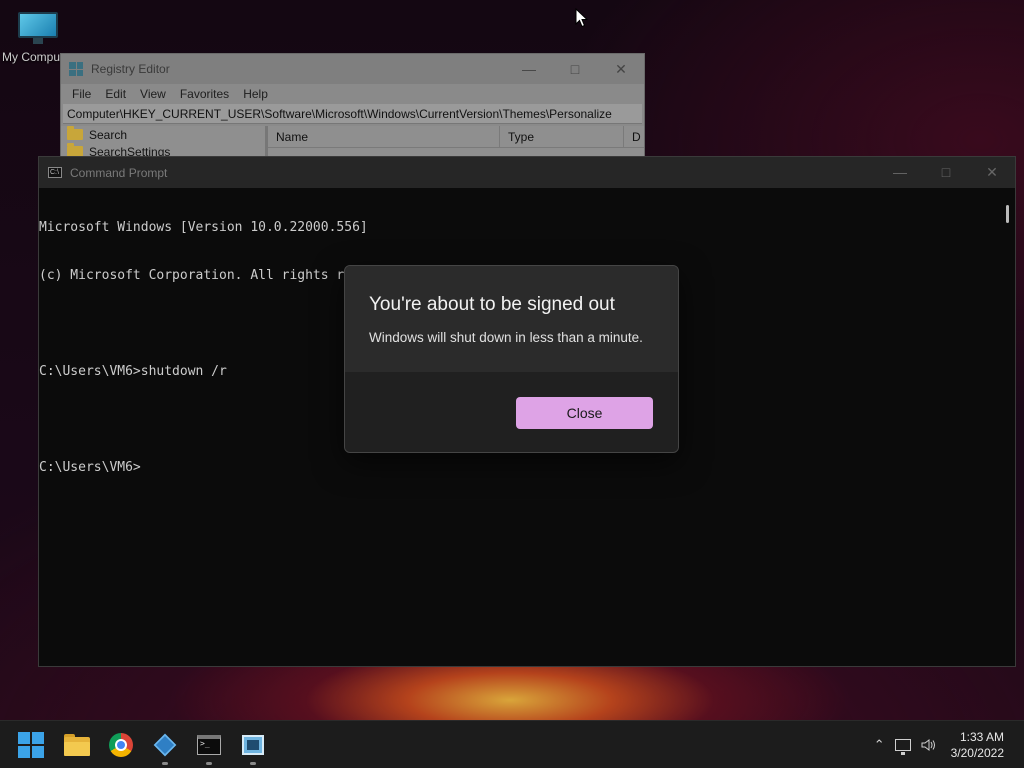 This screenshot has width=1024, height=768. Describe the element at coordinates (31, 745) in the screenshot. I see `start-icon` at that location.